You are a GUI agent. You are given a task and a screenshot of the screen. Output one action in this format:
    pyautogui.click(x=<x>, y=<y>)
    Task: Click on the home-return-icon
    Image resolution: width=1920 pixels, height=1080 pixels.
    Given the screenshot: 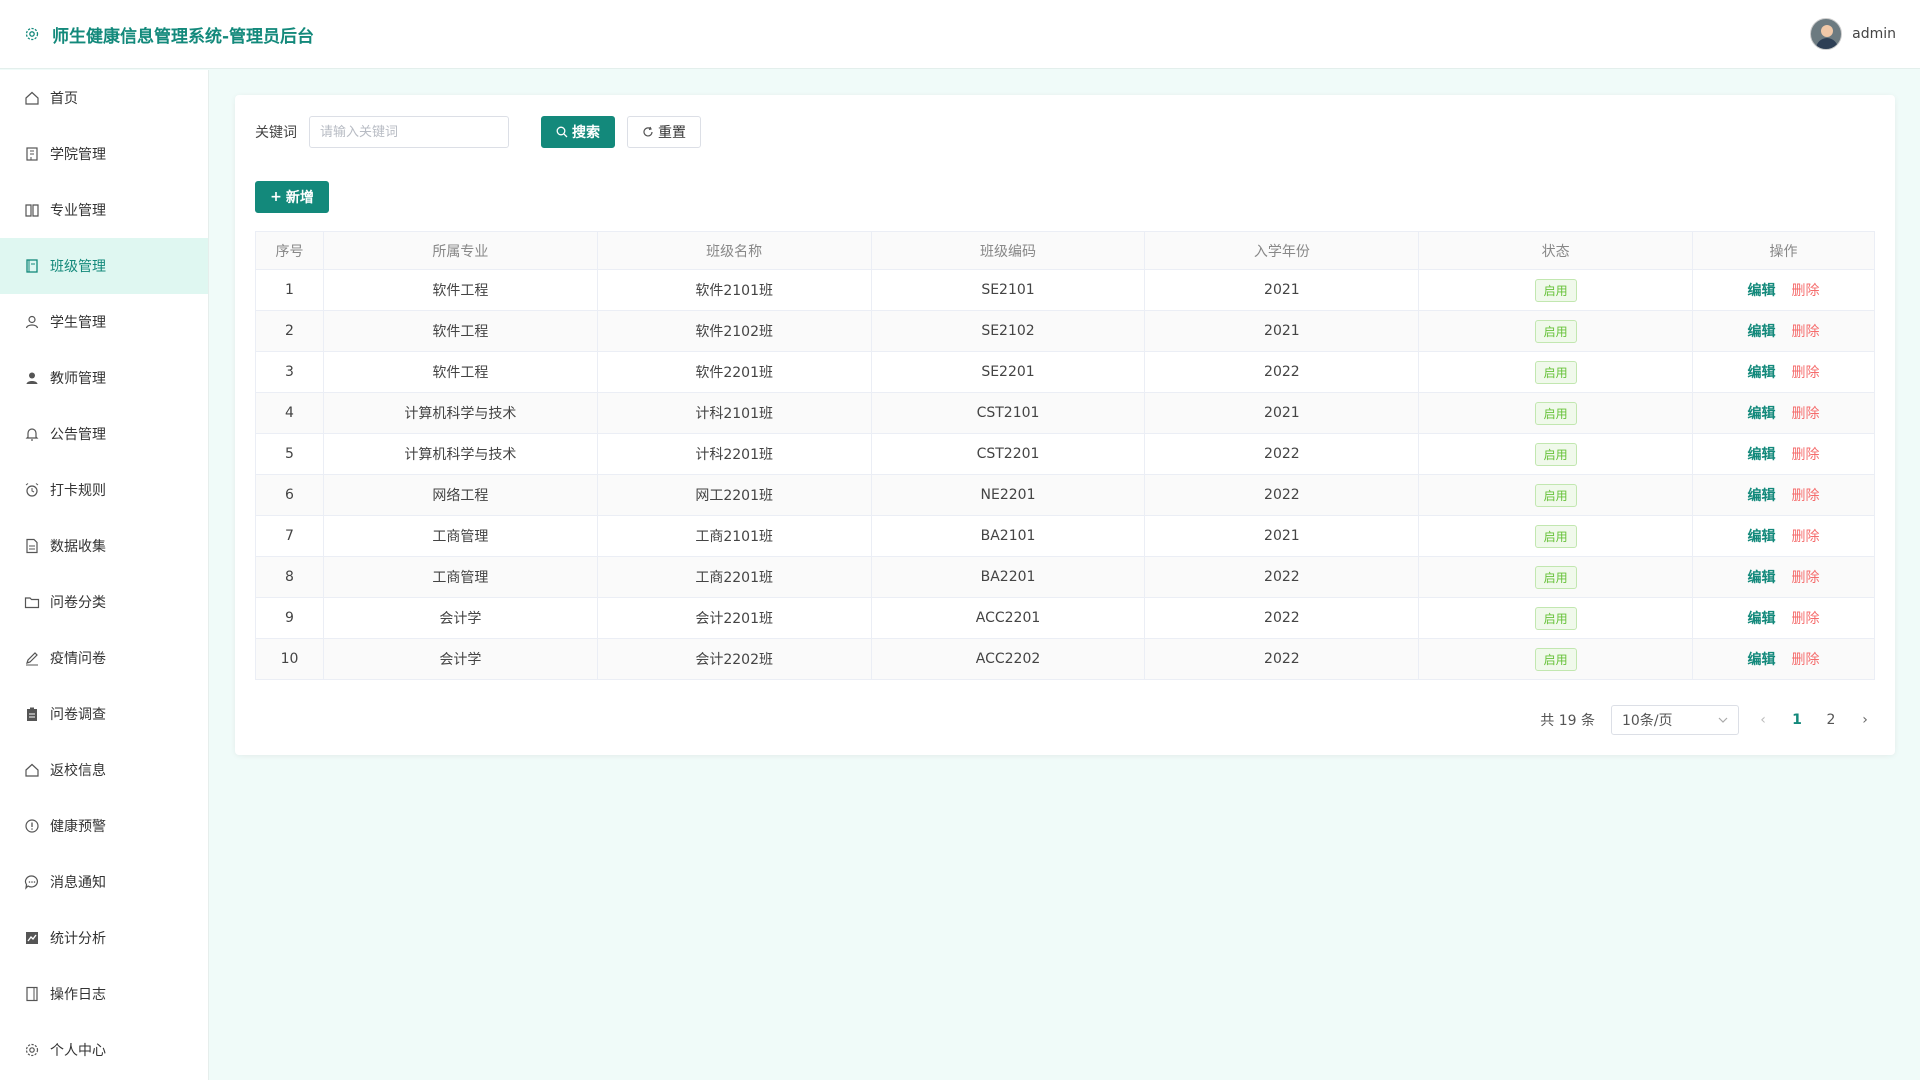 What is the action you would take?
    pyautogui.click(x=32, y=770)
    